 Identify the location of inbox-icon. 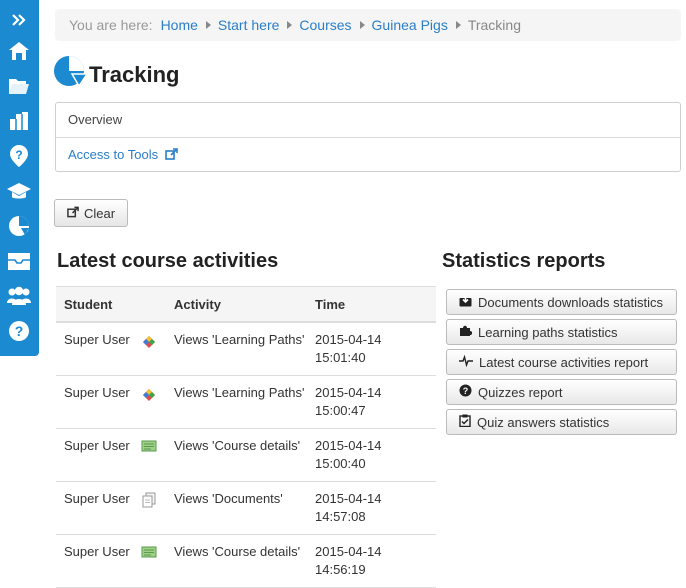
(19, 261).